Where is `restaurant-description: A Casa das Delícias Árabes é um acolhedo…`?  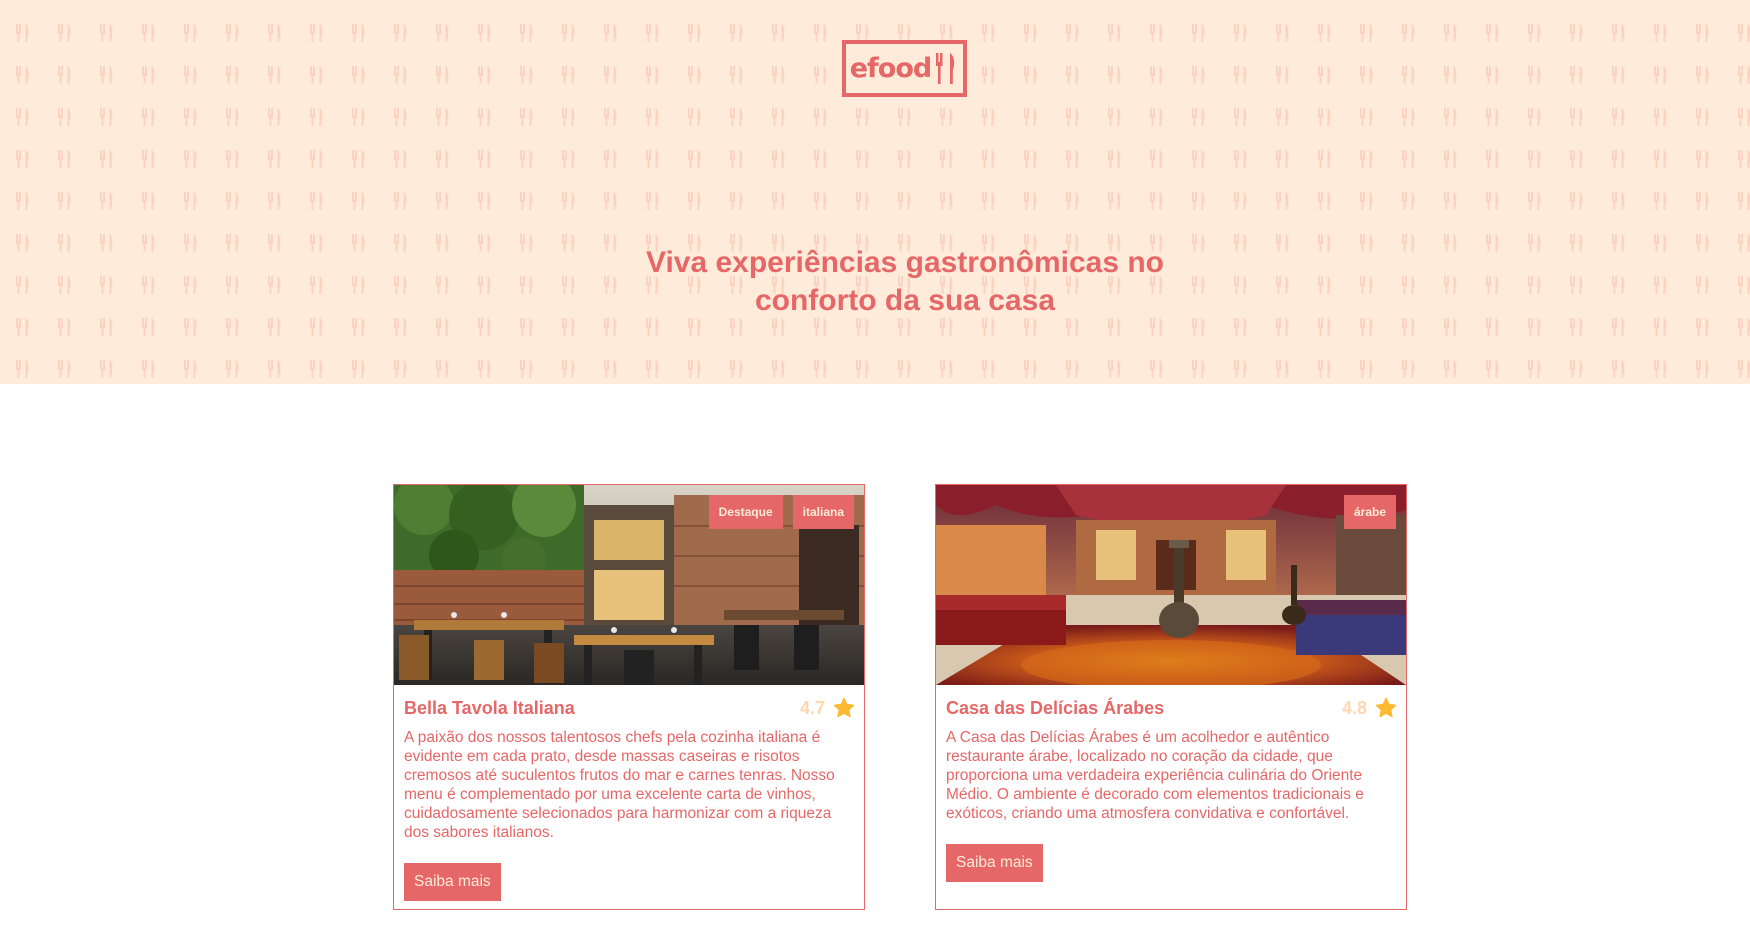 restaurant-description: A Casa das Delícias Árabes é um acolhedo… is located at coordinates (1155, 775).